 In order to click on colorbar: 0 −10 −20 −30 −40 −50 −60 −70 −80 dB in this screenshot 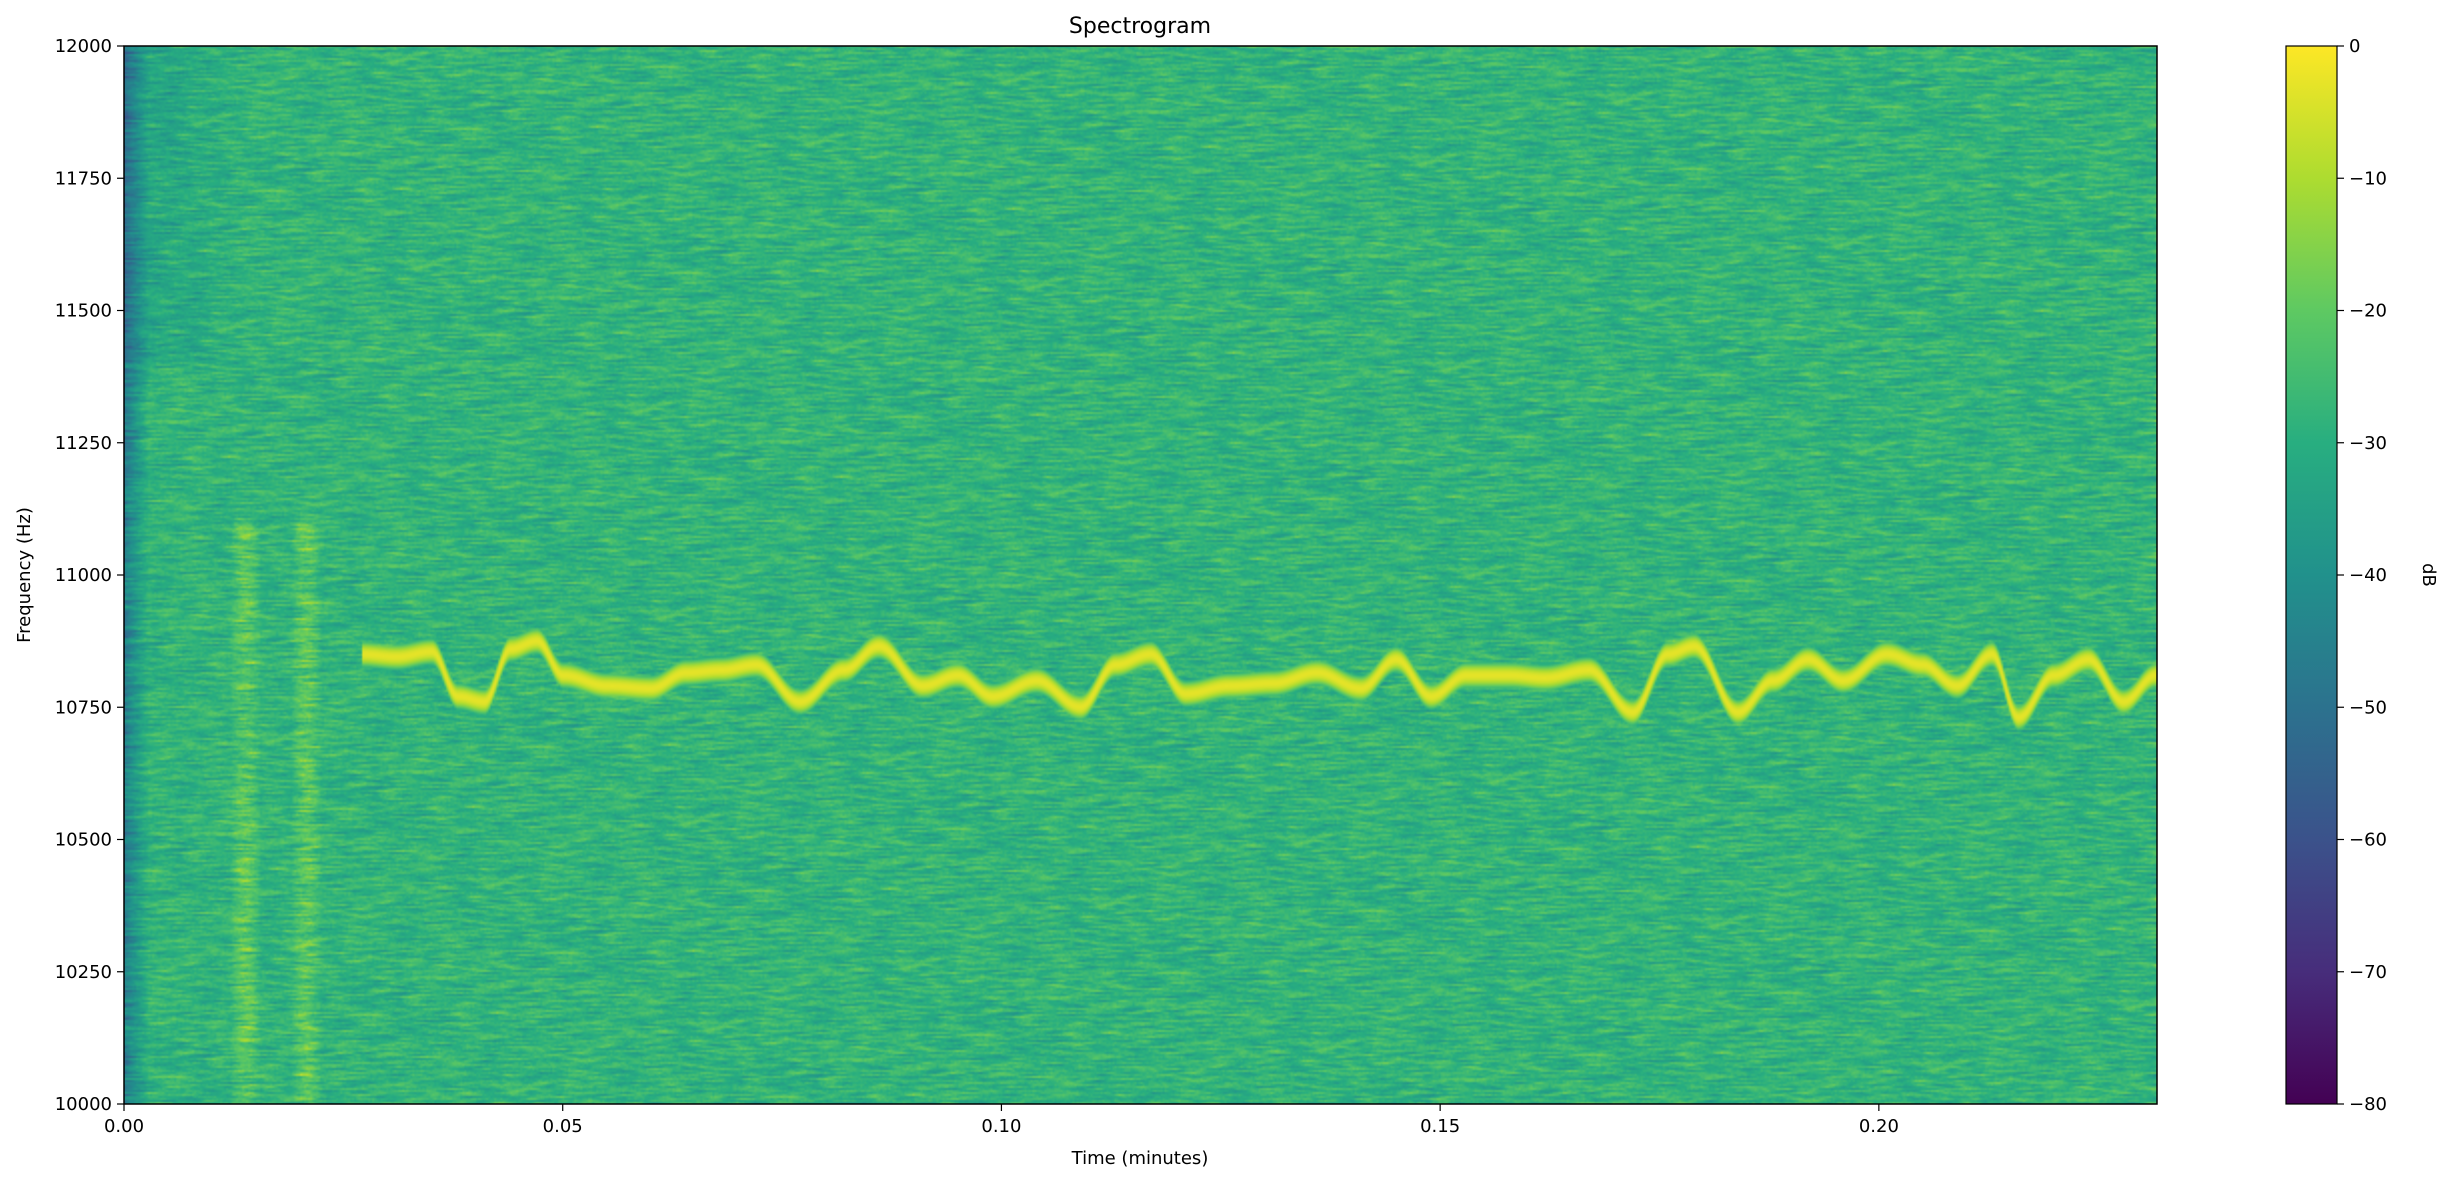, I will do `click(2362, 575)`.